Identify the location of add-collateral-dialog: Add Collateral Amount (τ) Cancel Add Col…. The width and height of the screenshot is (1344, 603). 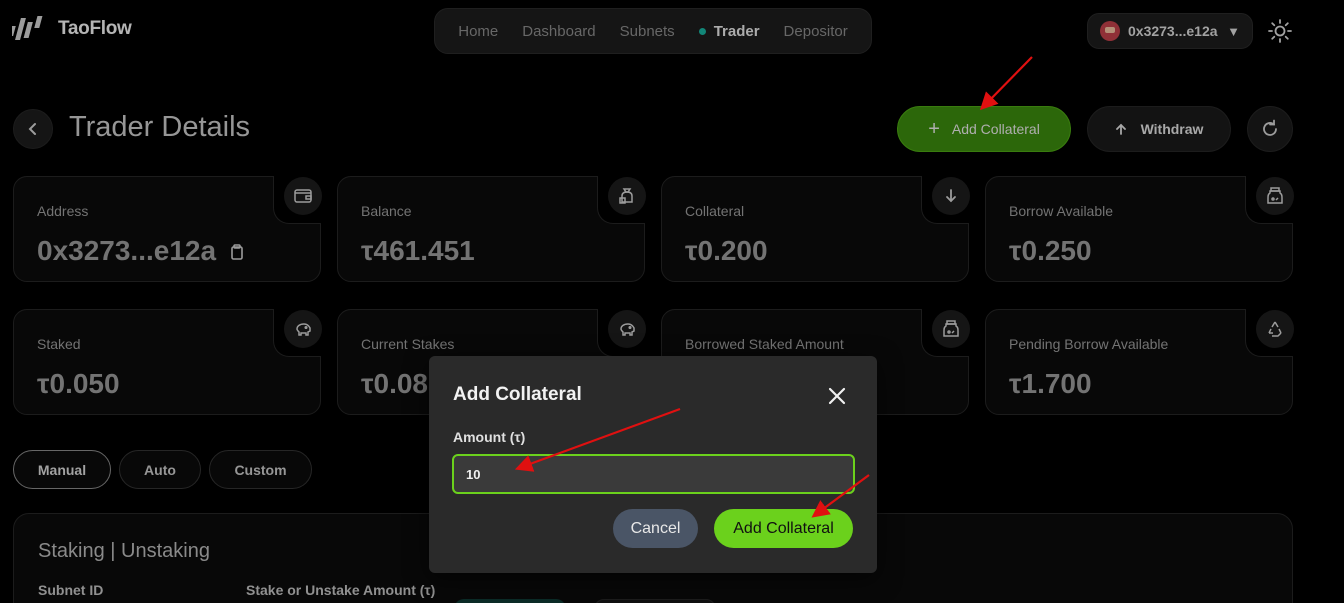
(653, 464).